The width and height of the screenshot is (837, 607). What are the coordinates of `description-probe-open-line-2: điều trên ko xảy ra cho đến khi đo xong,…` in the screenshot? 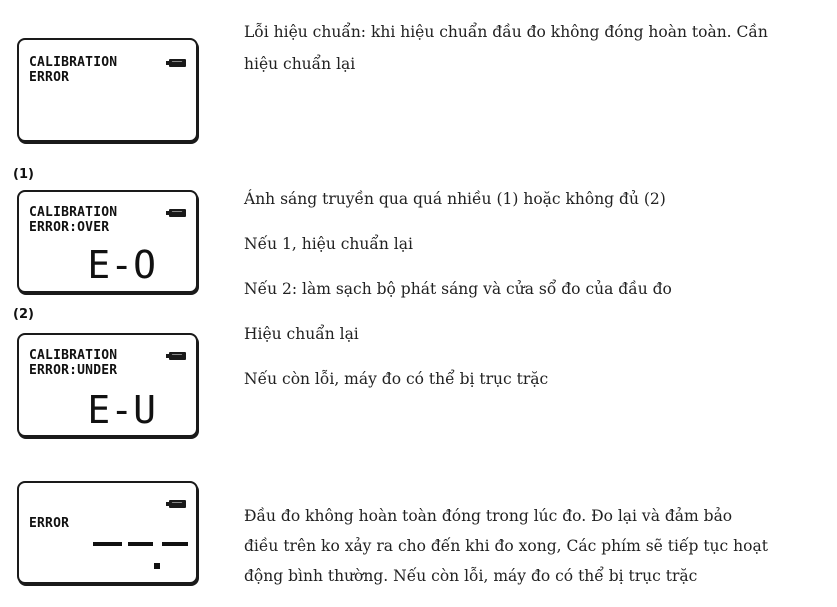 It's located at (506, 546).